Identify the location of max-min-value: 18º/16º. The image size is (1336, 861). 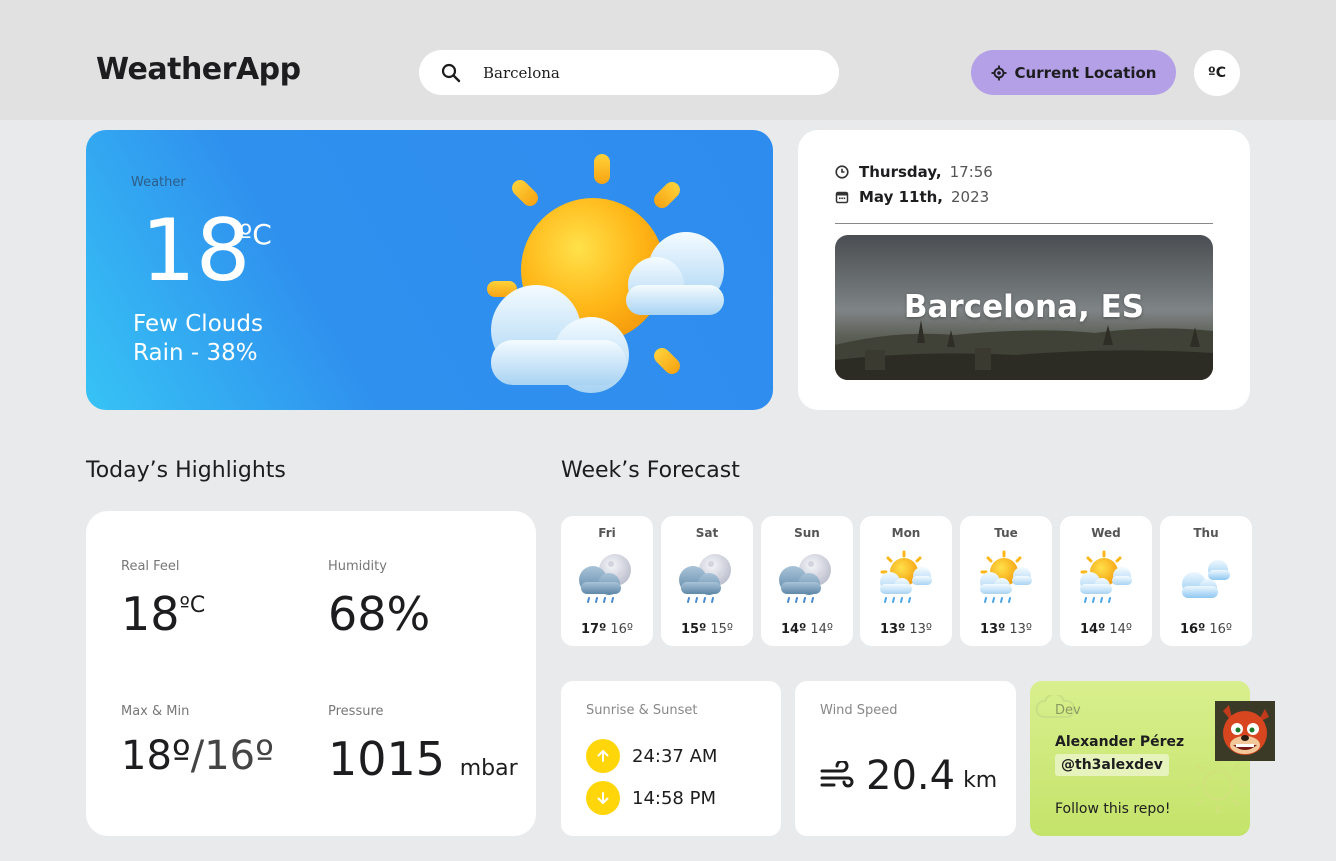
(197, 756).